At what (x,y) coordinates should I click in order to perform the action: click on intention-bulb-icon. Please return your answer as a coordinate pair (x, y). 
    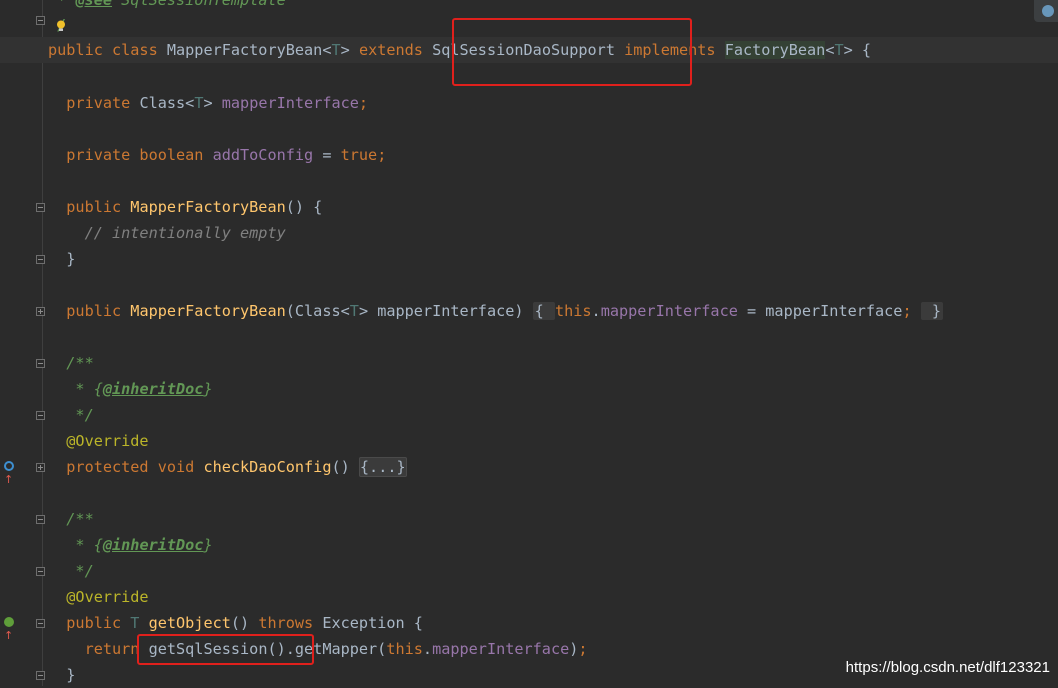
    Looking at the image, I should click on (61, 26).